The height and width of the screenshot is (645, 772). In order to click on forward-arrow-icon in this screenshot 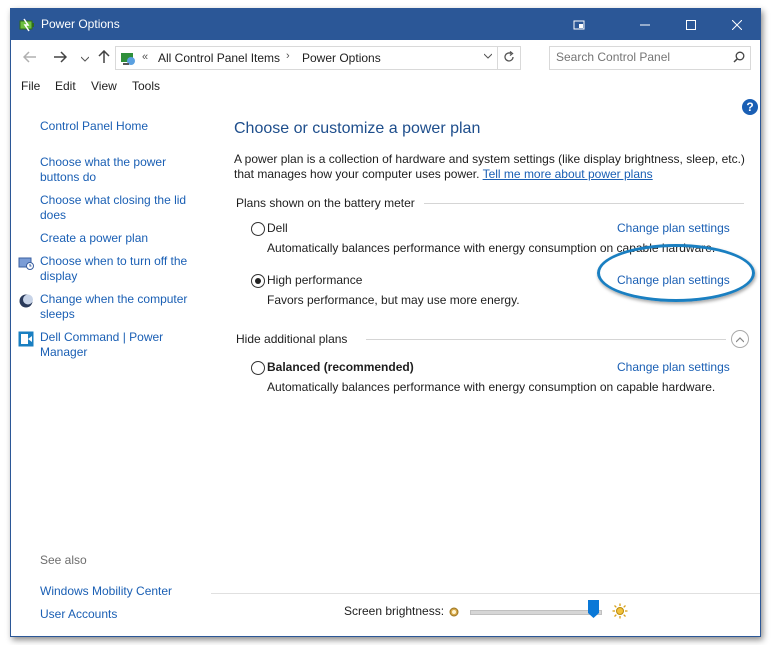, I will do `click(60, 58)`.